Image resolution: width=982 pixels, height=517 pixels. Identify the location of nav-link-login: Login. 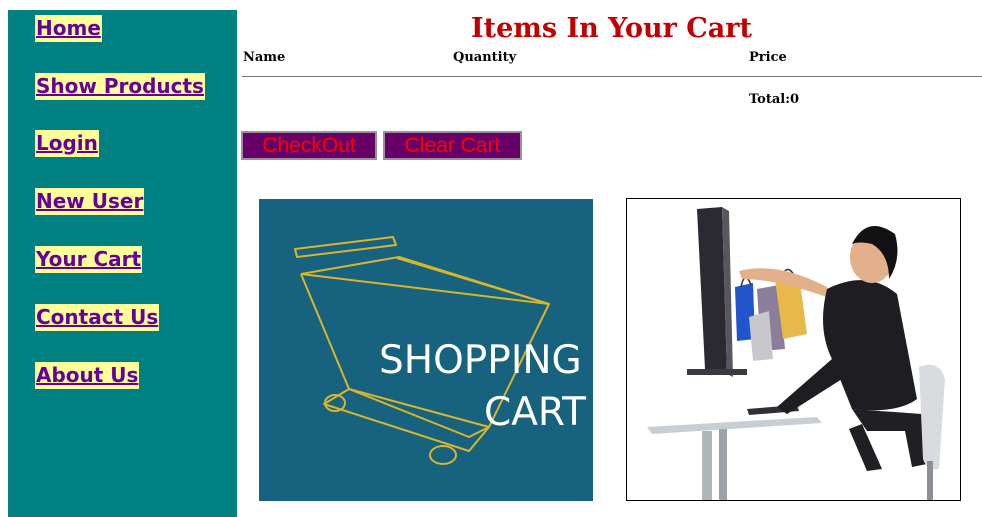
(67, 143).